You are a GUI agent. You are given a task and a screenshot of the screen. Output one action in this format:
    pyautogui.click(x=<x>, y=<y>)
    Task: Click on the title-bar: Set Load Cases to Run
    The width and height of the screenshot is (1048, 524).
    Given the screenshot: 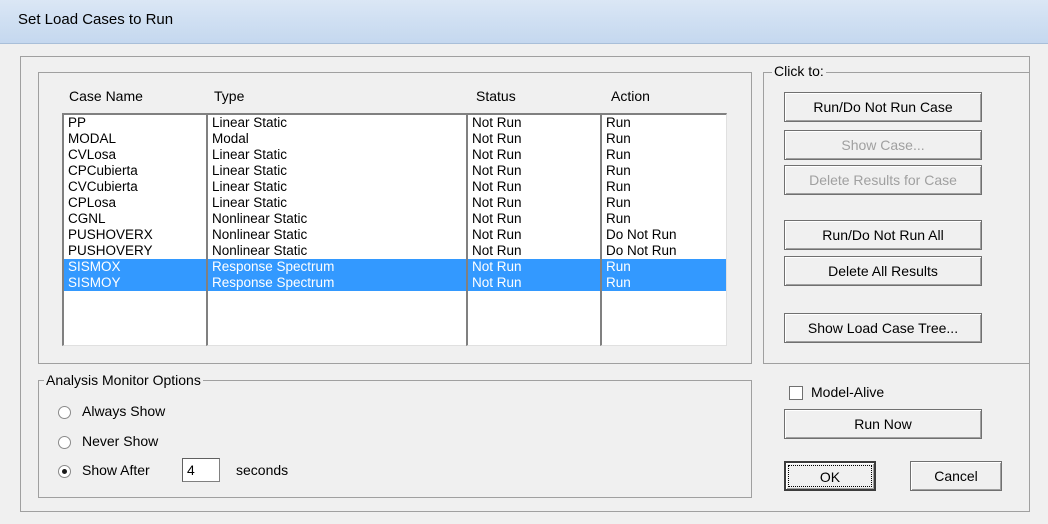 What is the action you would take?
    pyautogui.click(x=524, y=22)
    